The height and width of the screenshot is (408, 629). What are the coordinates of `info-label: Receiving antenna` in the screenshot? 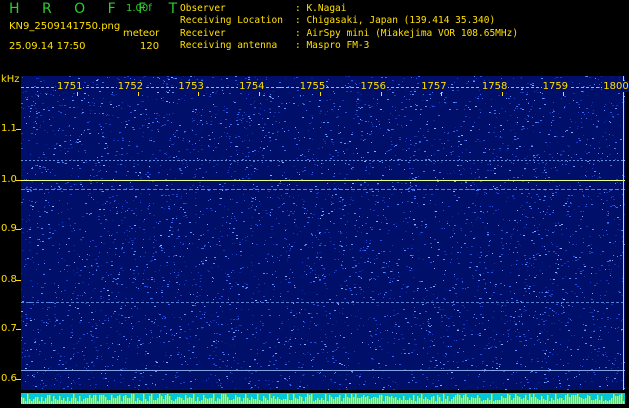 It's located at (237, 46).